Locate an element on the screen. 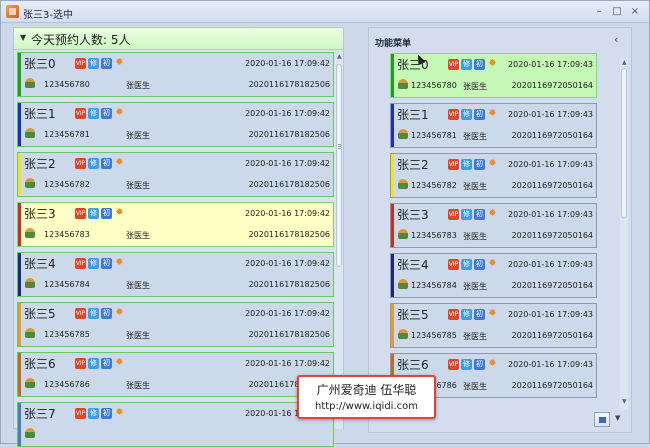  collapse-panel-button: ‹ is located at coordinates (616, 39).